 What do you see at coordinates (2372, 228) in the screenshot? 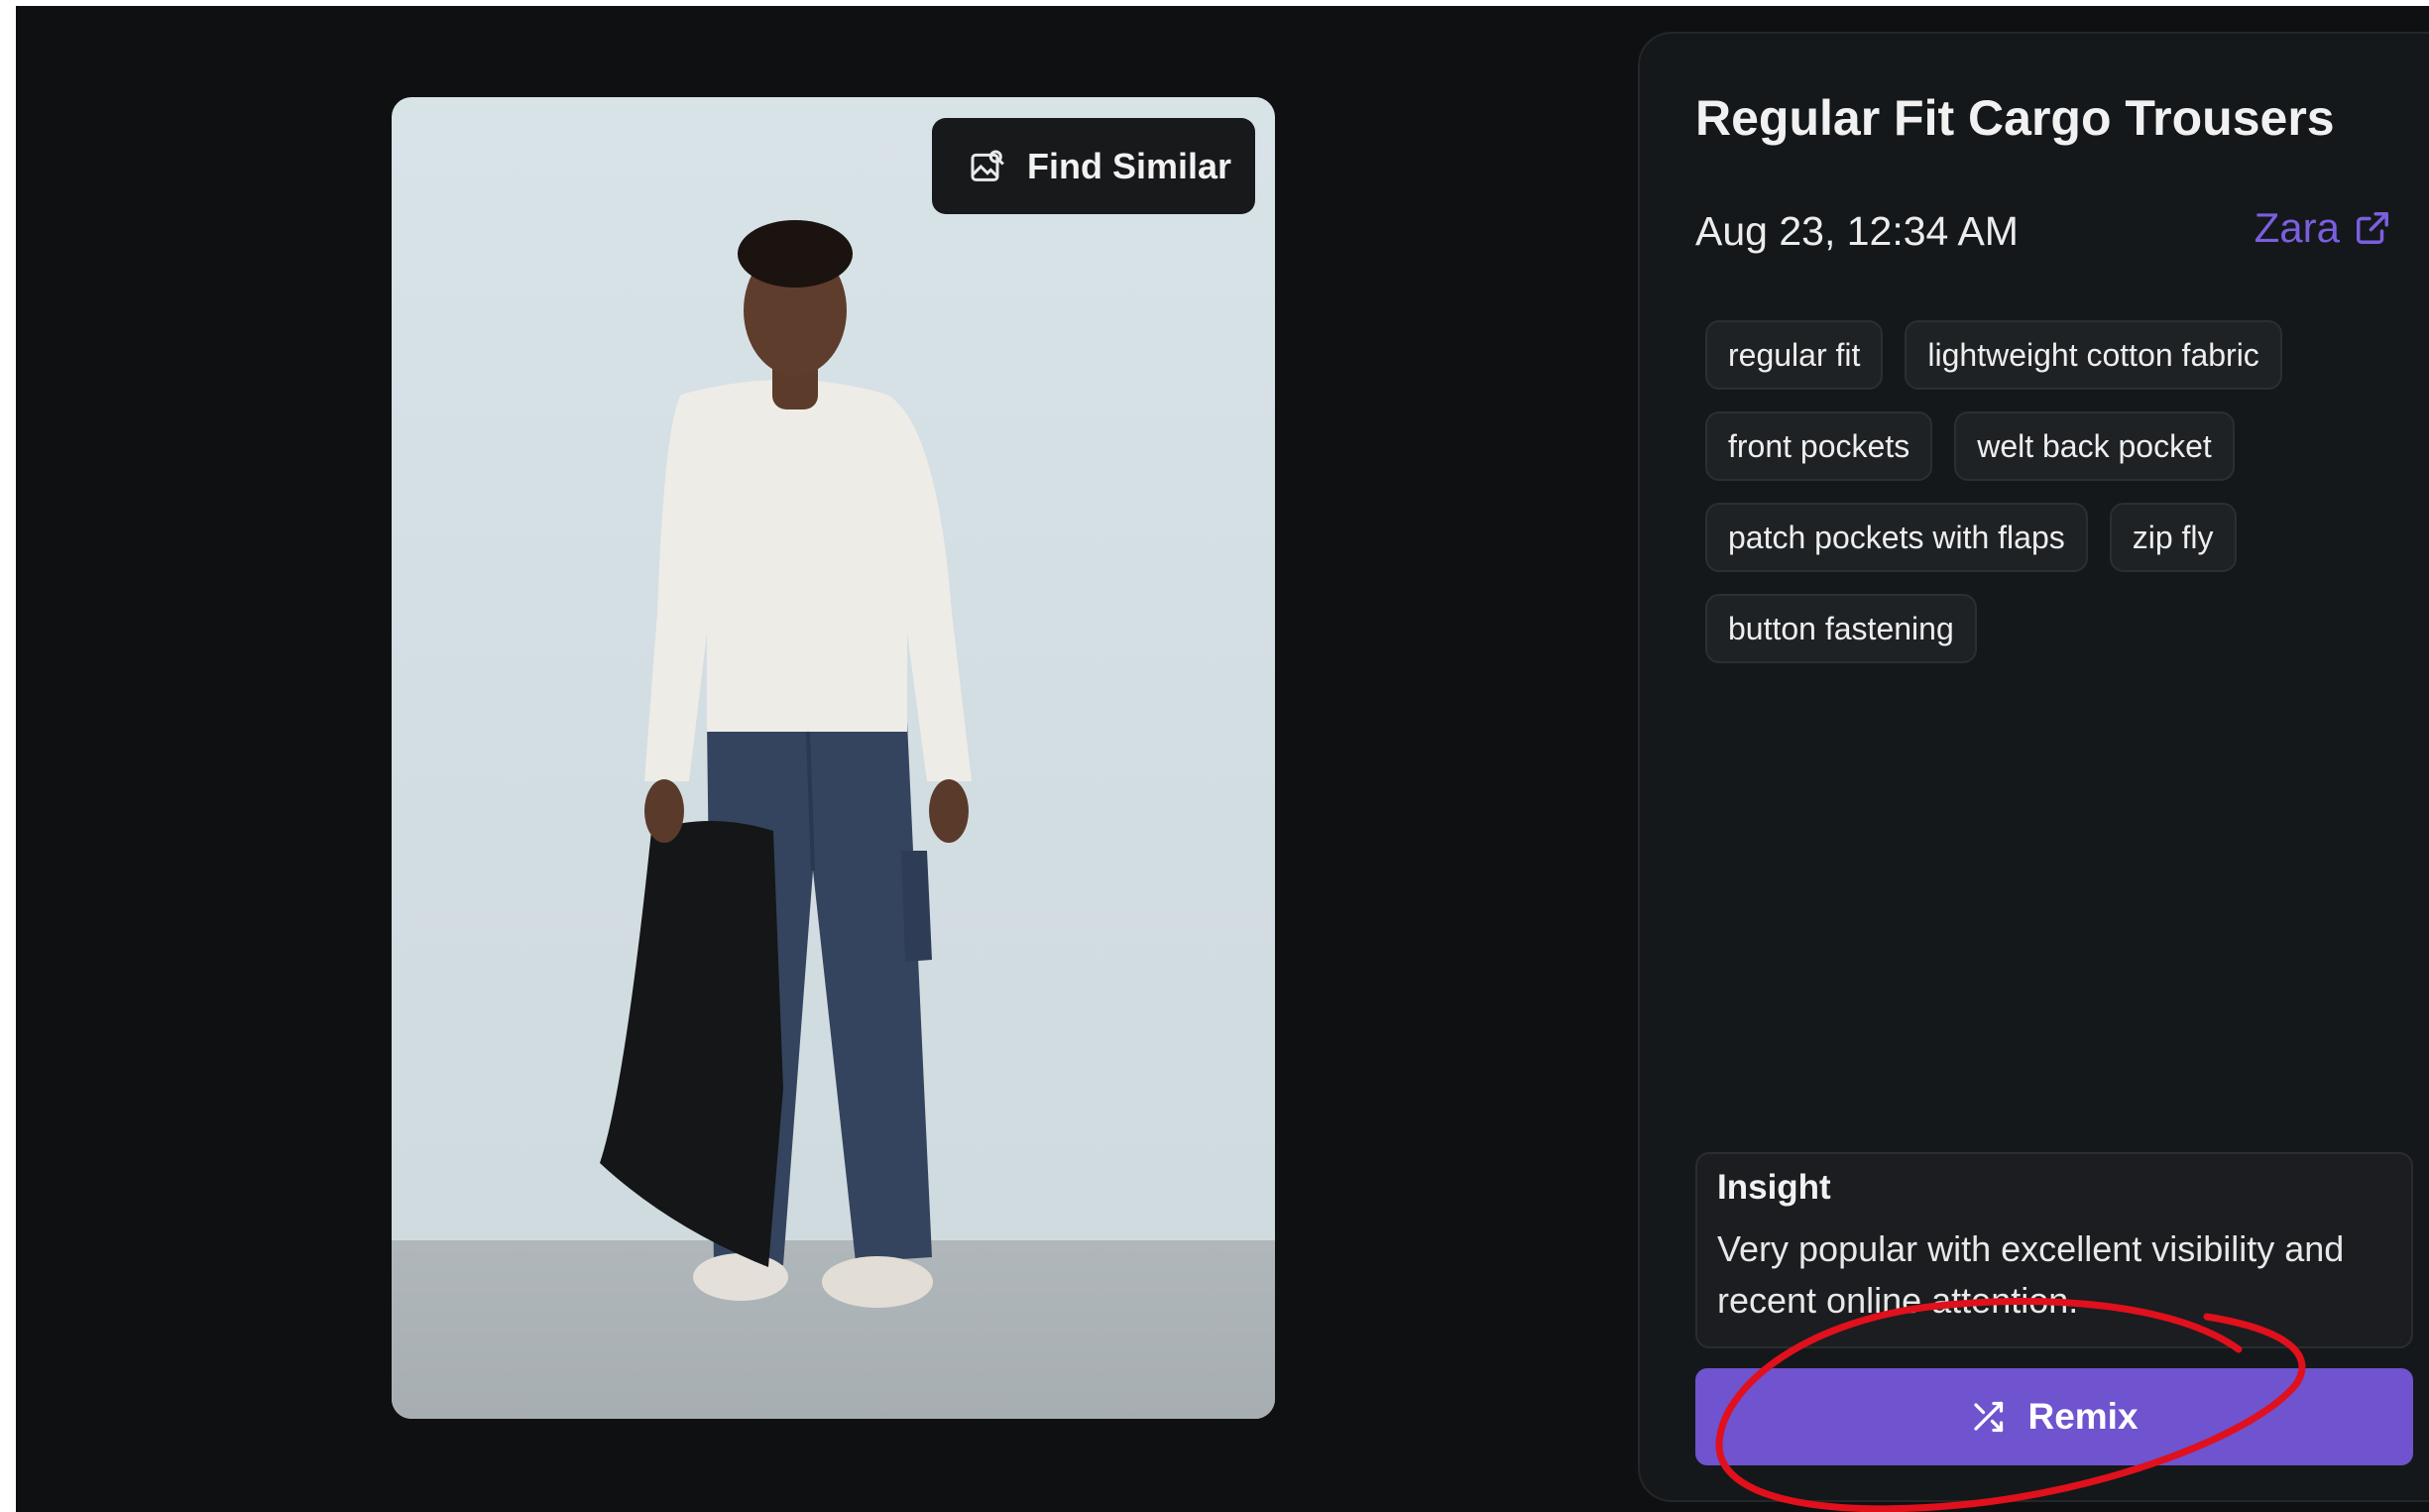
I see `external-link-icon` at bounding box center [2372, 228].